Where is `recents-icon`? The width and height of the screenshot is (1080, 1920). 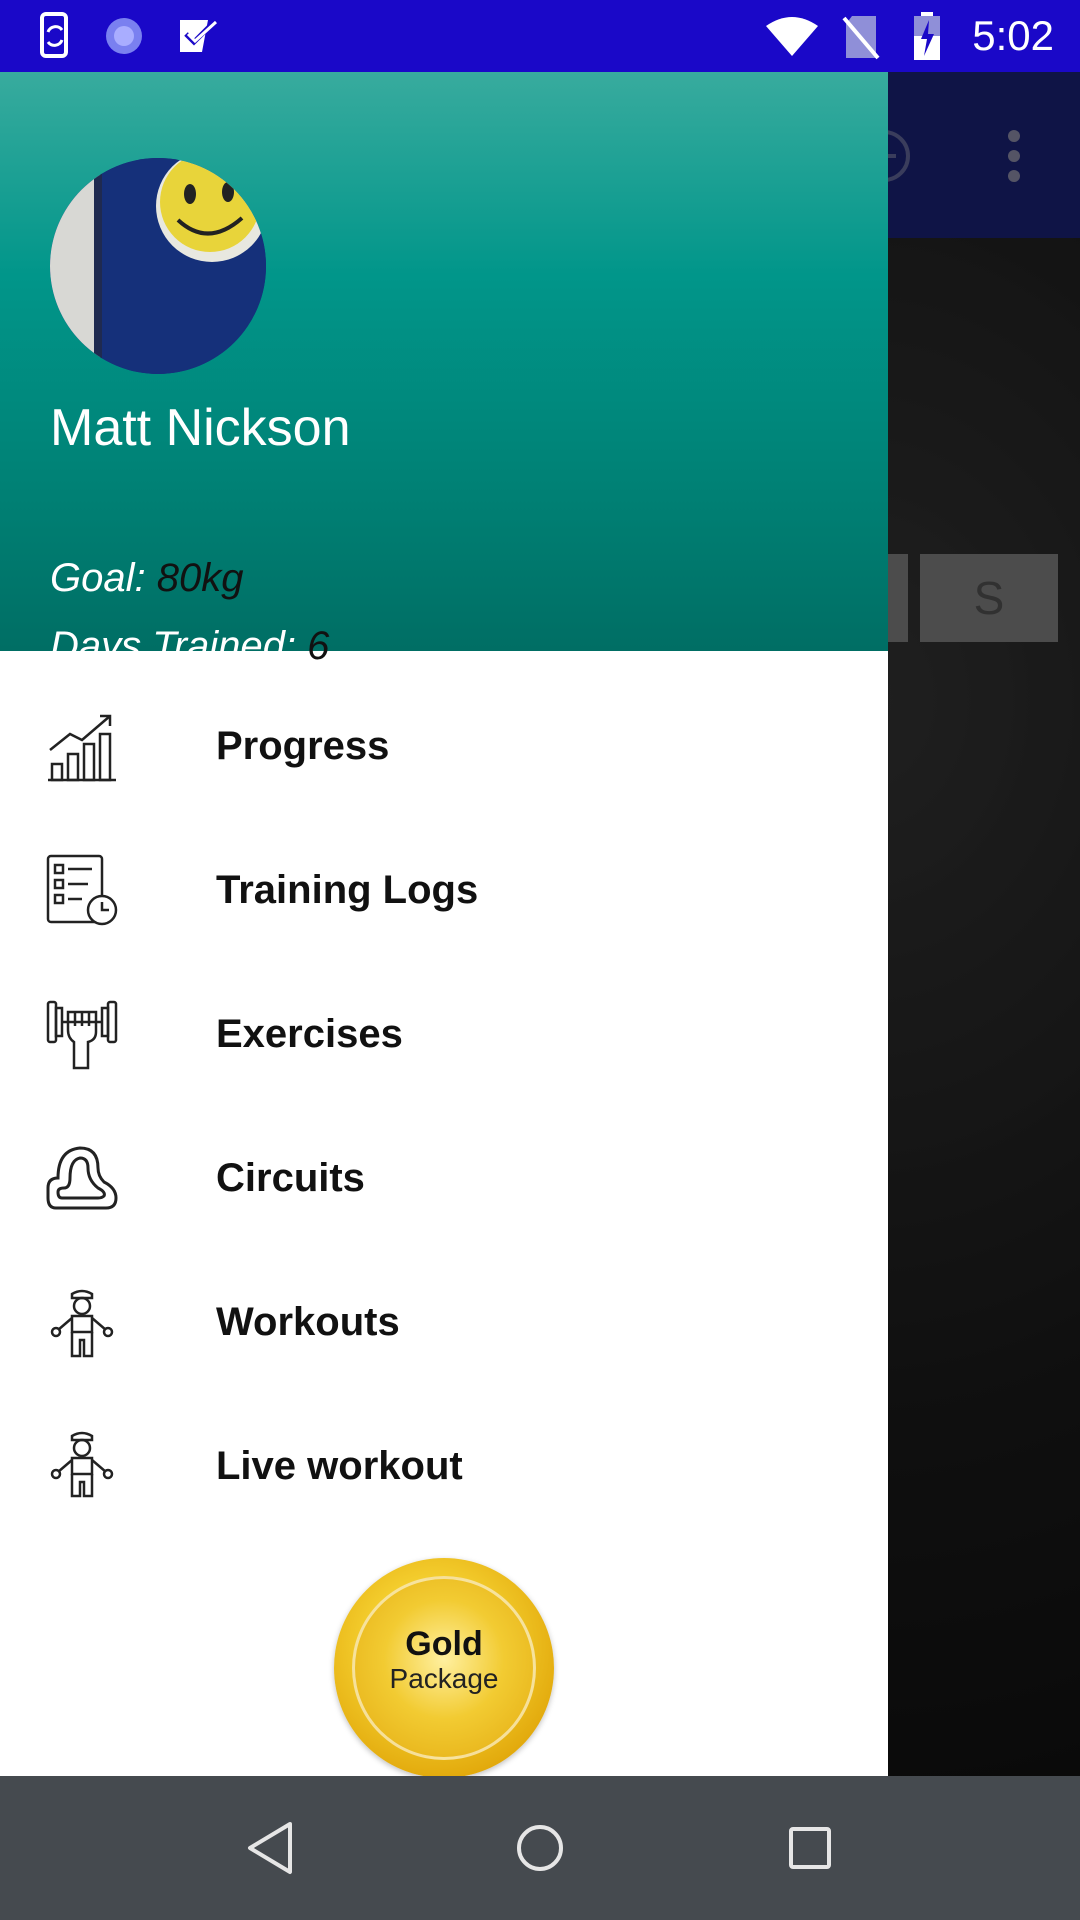 recents-icon is located at coordinates (810, 1848).